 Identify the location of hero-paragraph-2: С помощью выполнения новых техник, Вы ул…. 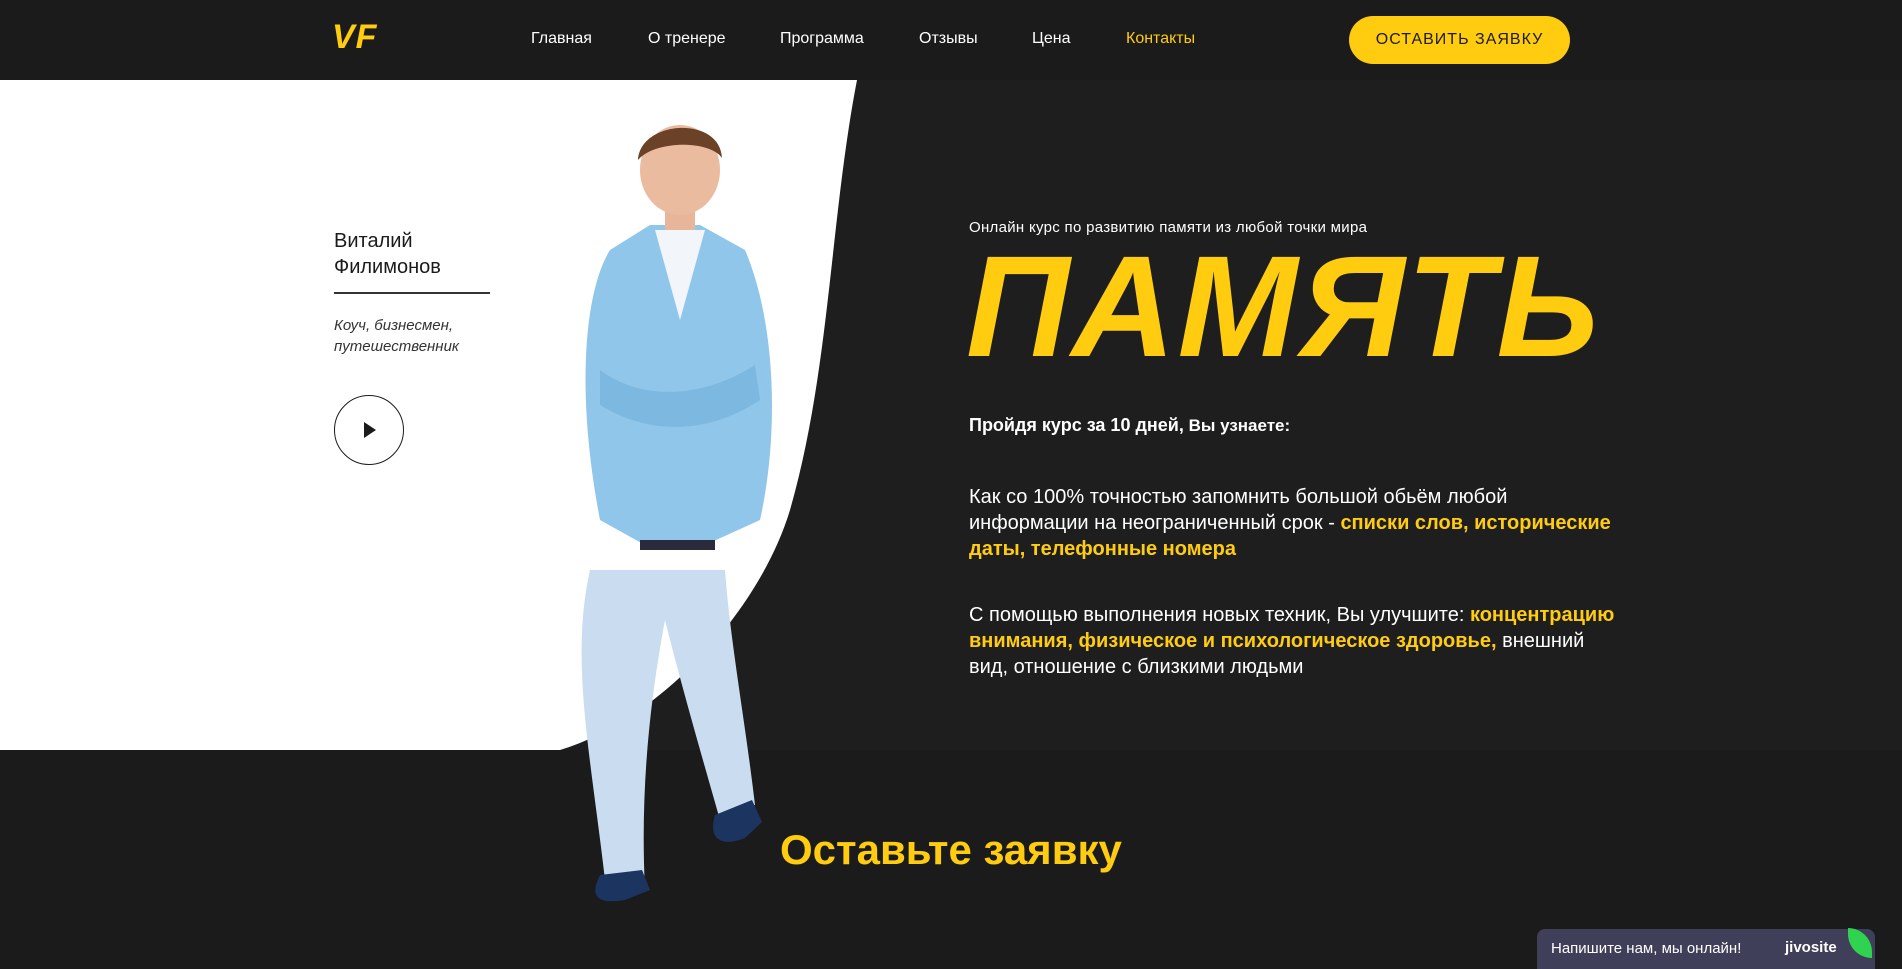
(1294, 641).